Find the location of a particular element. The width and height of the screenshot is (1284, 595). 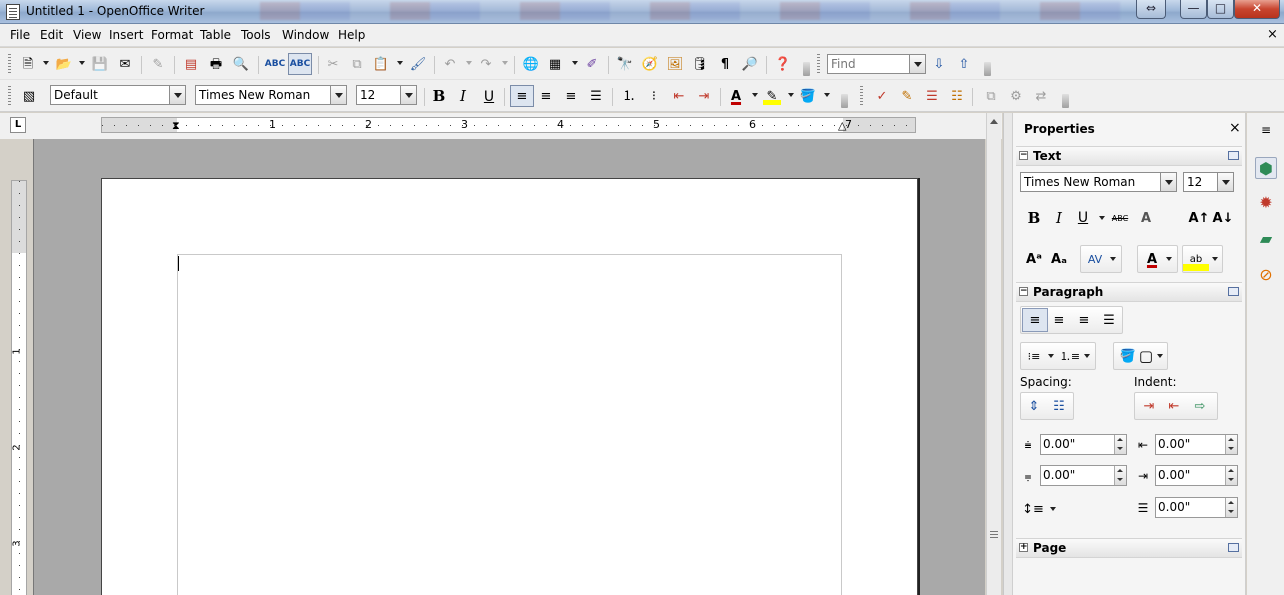

redo-dropdown-icon is located at coordinates (505, 63).